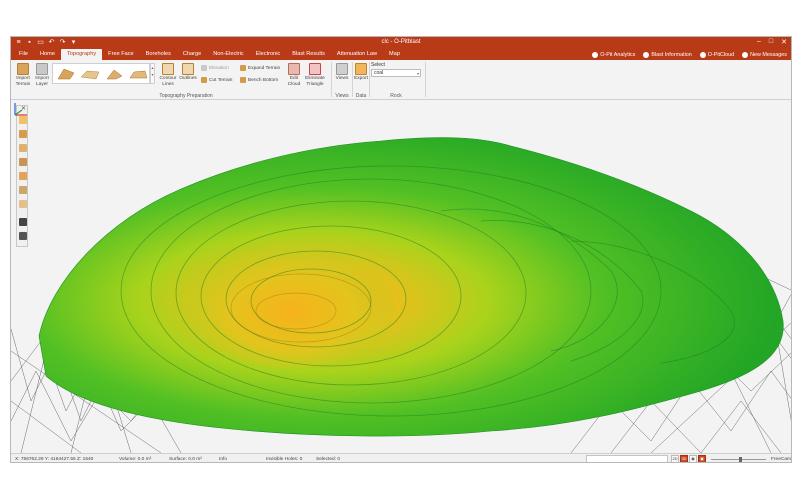 The height and width of the screenshot is (499, 801). Describe the element at coordinates (42, 69) in the screenshot. I see `layer-icon` at that location.